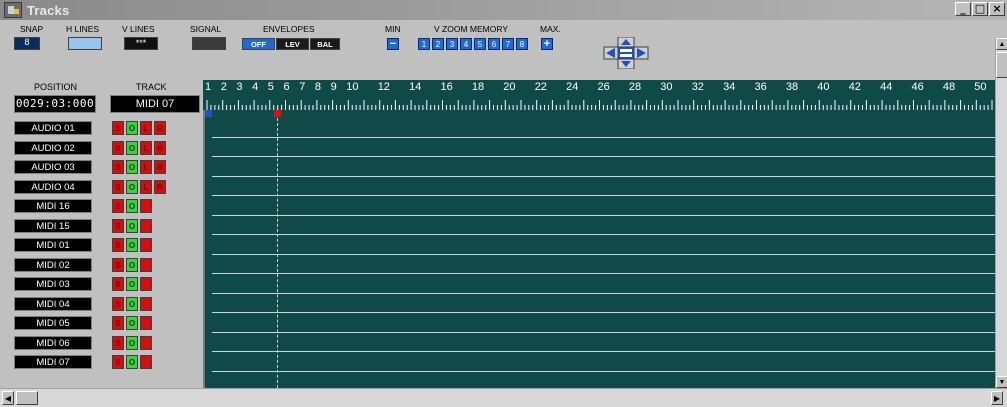  What do you see at coordinates (27, 43) in the screenshot?
I see `snap-value: 8` at bounding box center [27, 43].